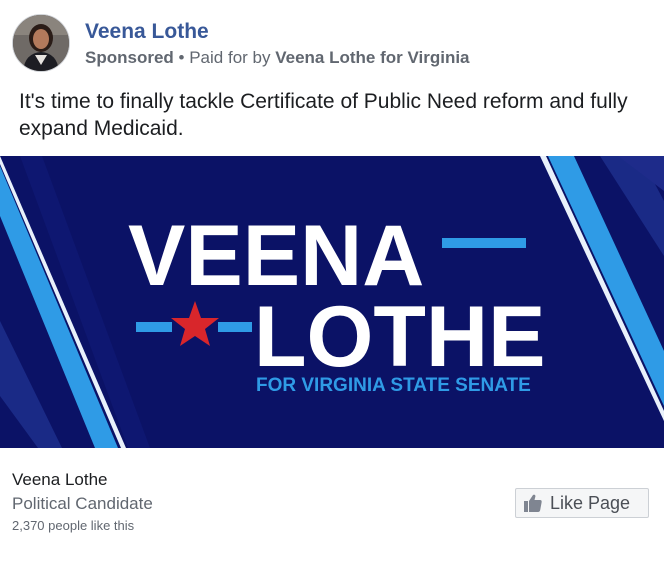  I want to click on banner-dash-left-a, so click(154, 327).